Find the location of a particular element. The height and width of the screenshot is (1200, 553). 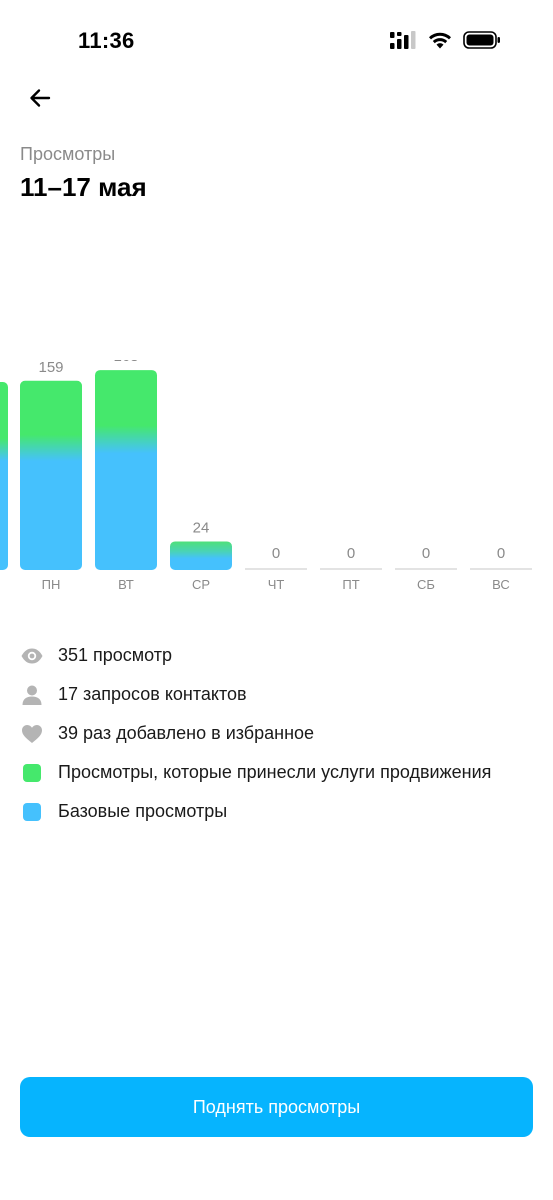

bar-value-3: 24 is located at coordinates (201, 527).